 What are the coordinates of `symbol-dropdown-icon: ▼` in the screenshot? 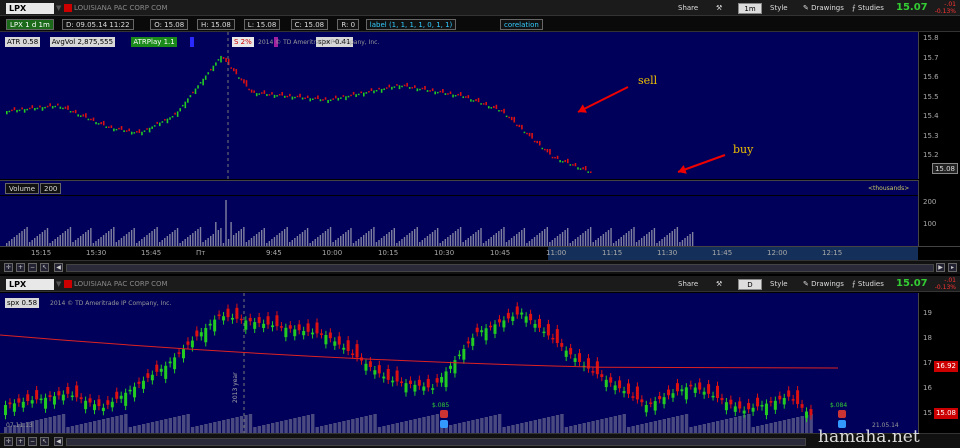 It's located at (58, 8).